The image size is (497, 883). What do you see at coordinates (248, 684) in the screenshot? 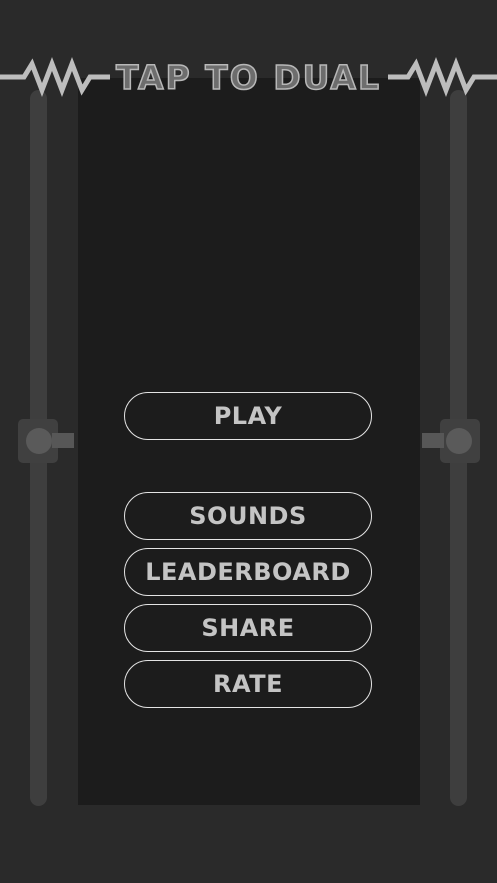
I see `rate-button: RATE` at bounding box center [248, 684].